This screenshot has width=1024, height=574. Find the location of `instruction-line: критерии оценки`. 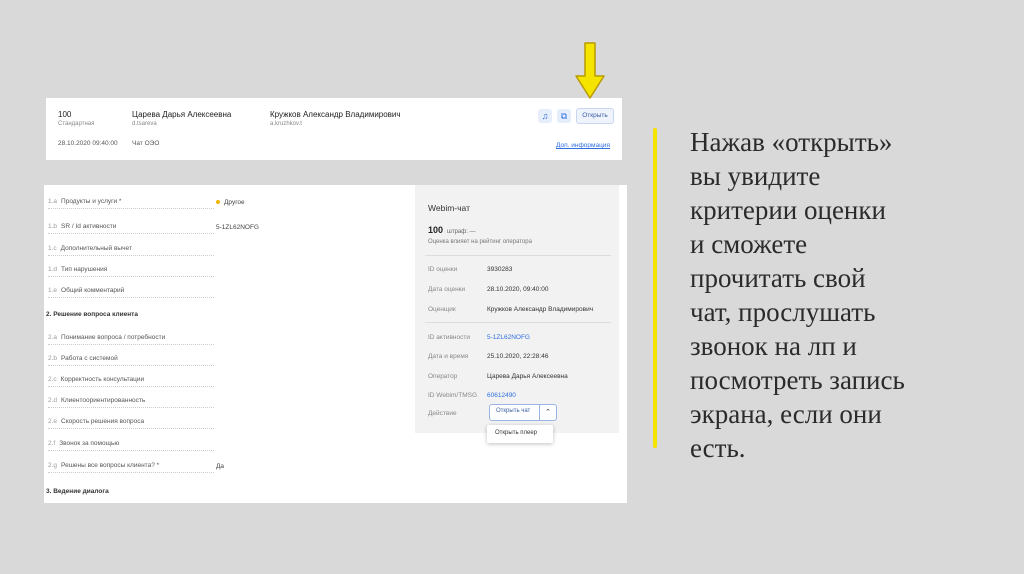

instruction-line: критерии оценки is located at coordinates (788, 210).